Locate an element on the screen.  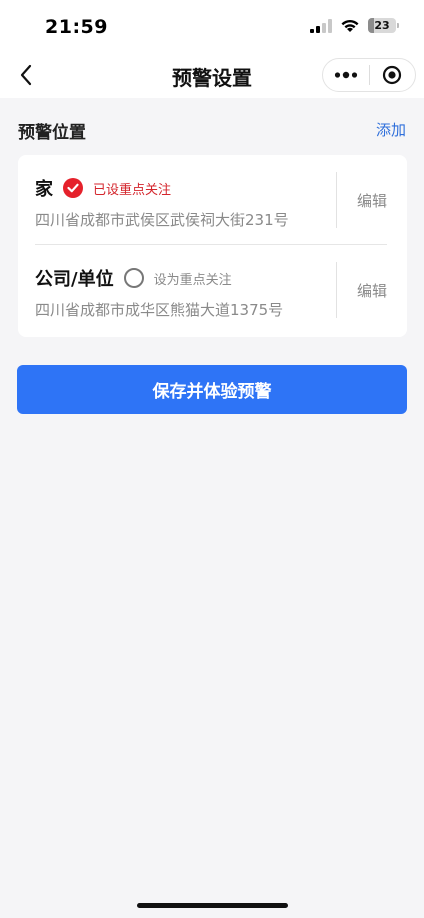
more-dots-icon is located at coordinates (345, 75).